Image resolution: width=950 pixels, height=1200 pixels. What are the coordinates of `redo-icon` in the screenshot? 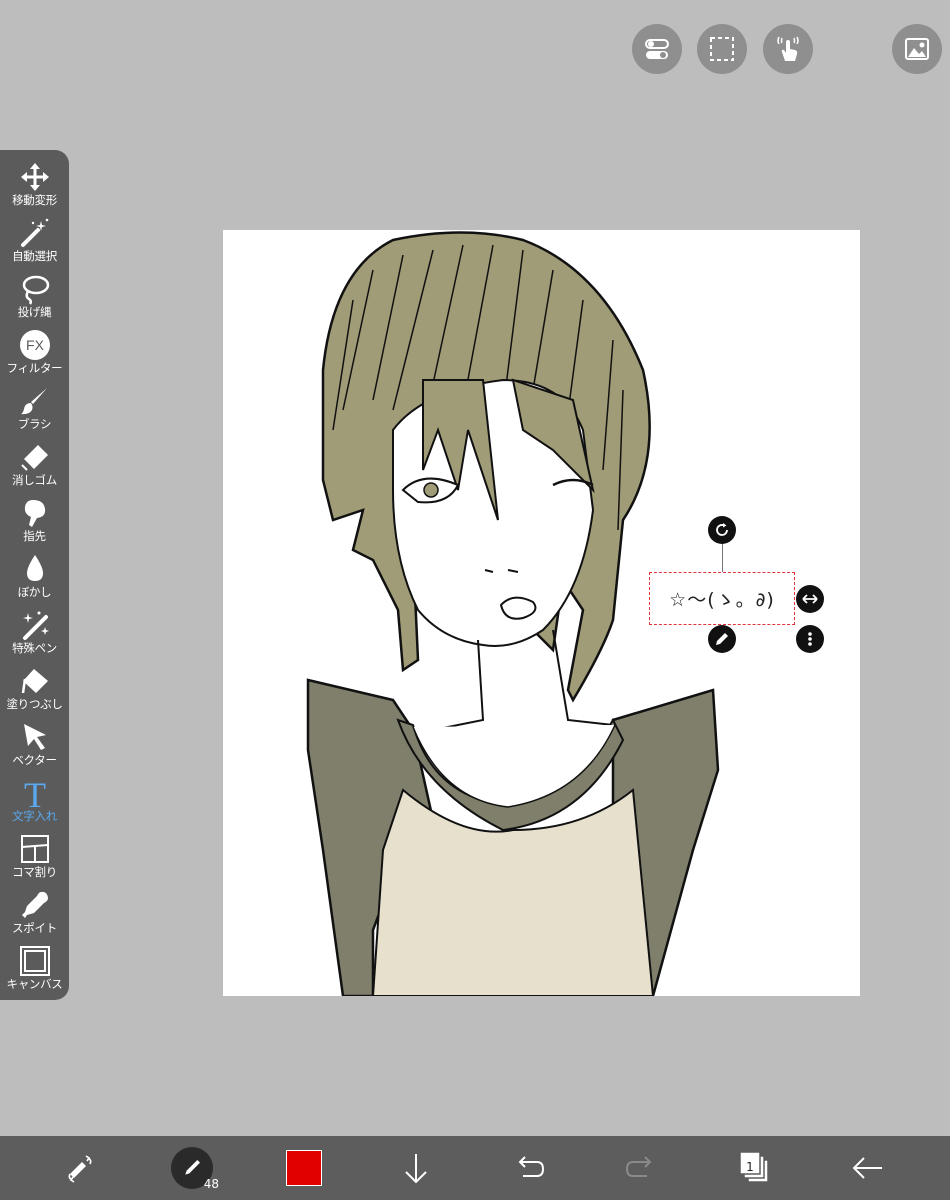 It's located at (638, 1166).